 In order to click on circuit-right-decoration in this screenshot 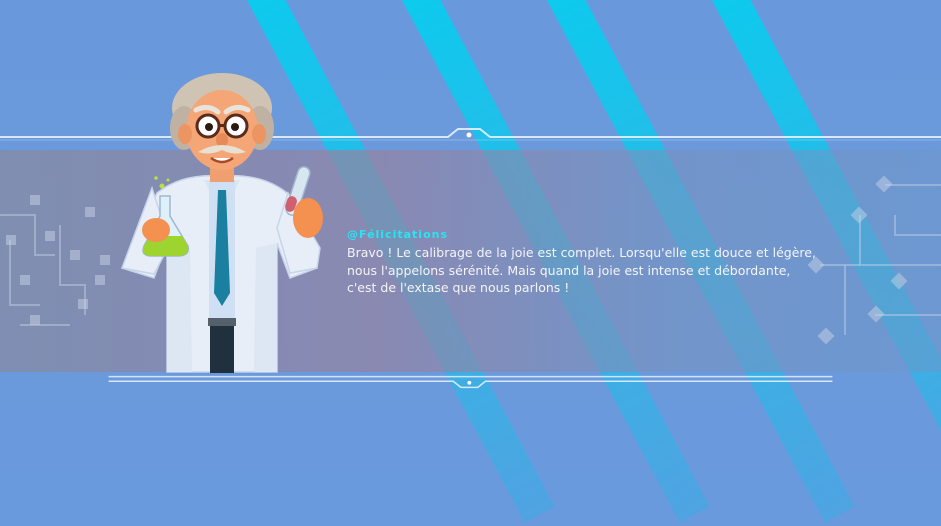, I will do `click(874, 260)`.